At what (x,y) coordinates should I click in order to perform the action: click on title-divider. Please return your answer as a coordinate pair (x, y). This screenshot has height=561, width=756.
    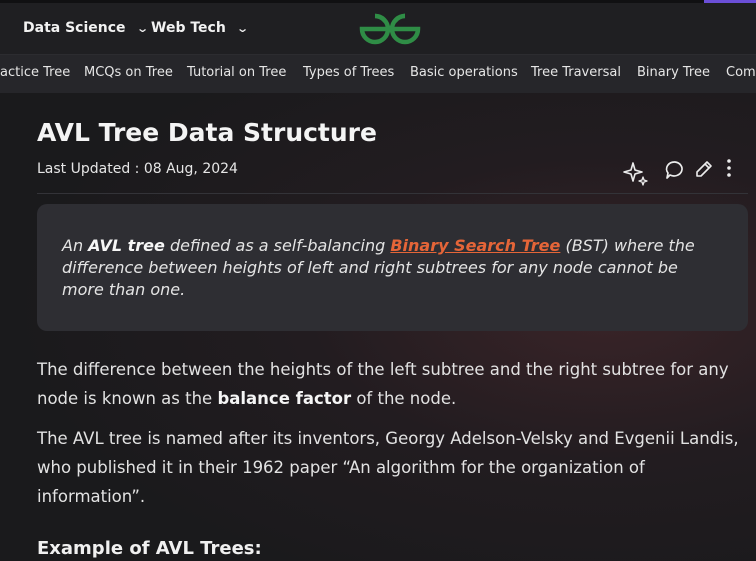
    Looking at the image, I should click on (392, 193).